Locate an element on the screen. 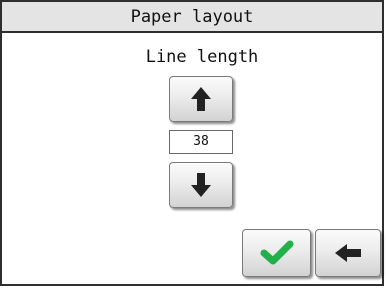  decrease-button is located at coordinates (201, 185).